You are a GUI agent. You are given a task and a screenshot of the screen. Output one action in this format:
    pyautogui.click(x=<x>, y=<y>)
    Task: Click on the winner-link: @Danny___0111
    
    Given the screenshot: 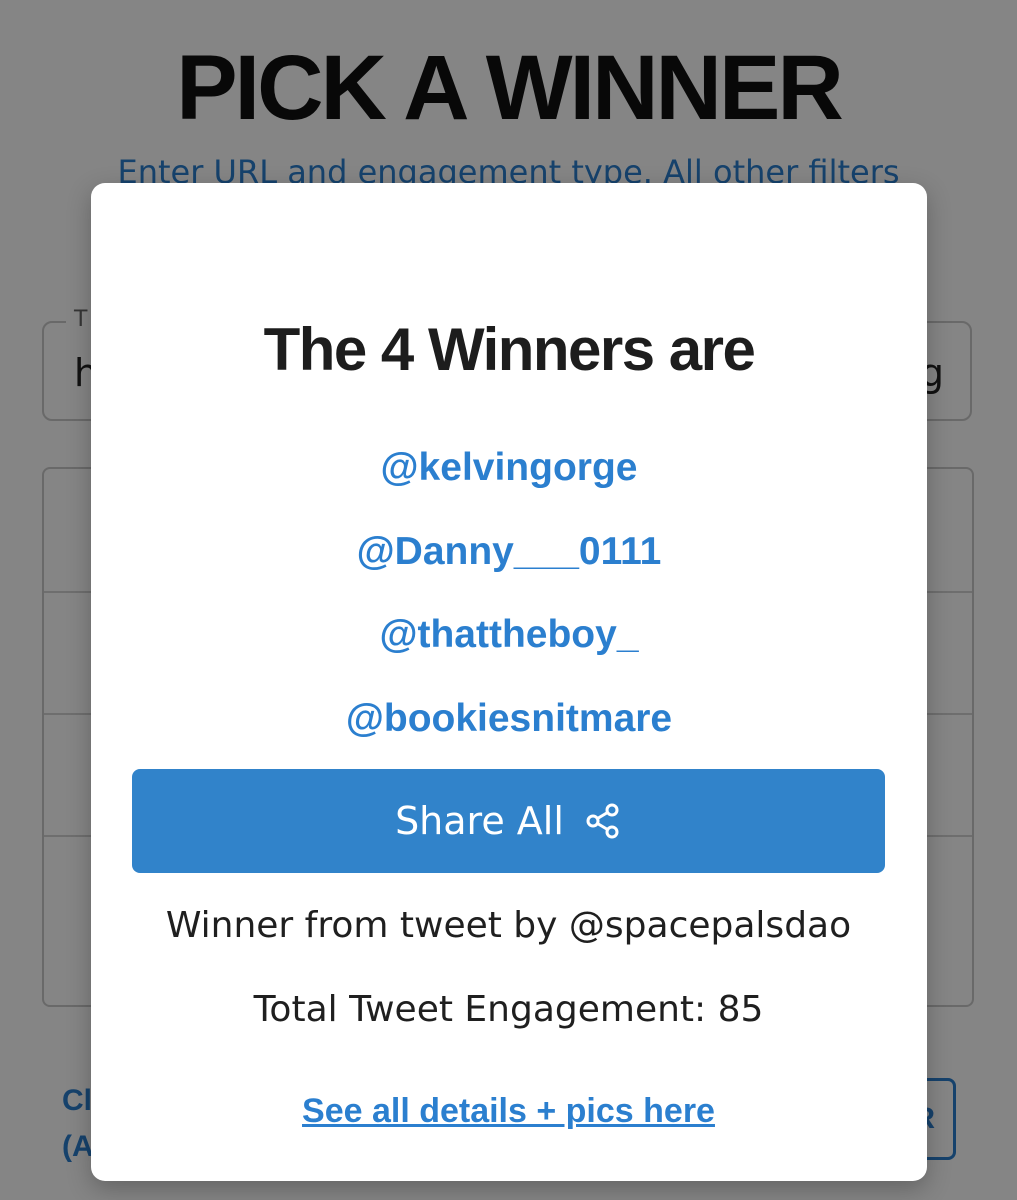 What is the action you would take?
    pyautogui.click(x=509, y=566)
    